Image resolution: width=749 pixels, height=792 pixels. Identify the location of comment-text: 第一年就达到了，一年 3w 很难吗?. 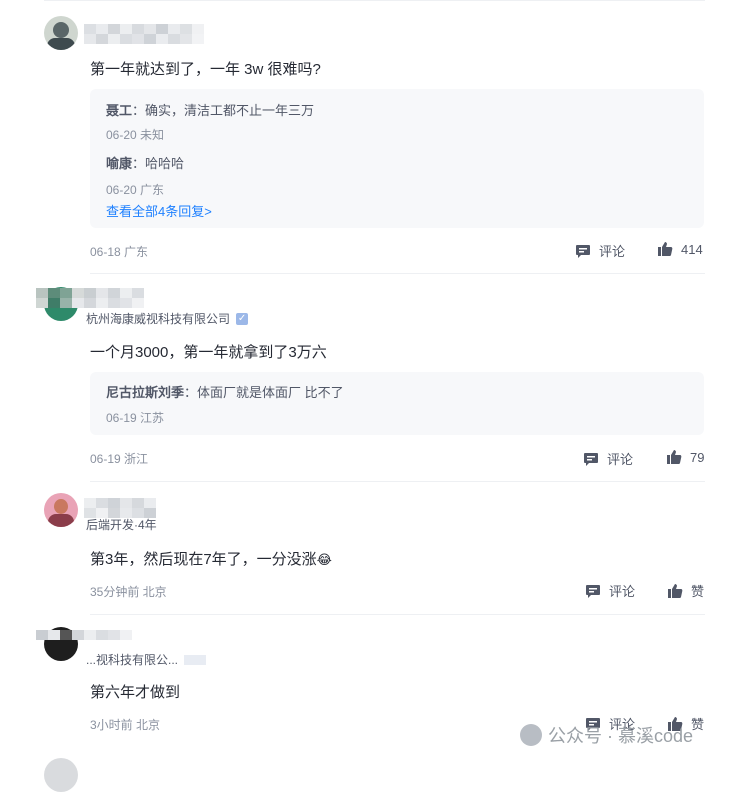
(205, 69).